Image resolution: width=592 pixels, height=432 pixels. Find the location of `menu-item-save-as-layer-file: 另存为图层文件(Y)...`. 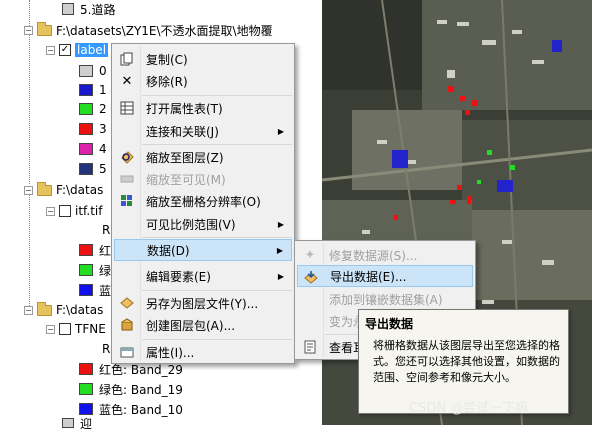

menu-item-save-as-layer-file: 另存为图层文件(Y)... is located at coordinates (203, 303).